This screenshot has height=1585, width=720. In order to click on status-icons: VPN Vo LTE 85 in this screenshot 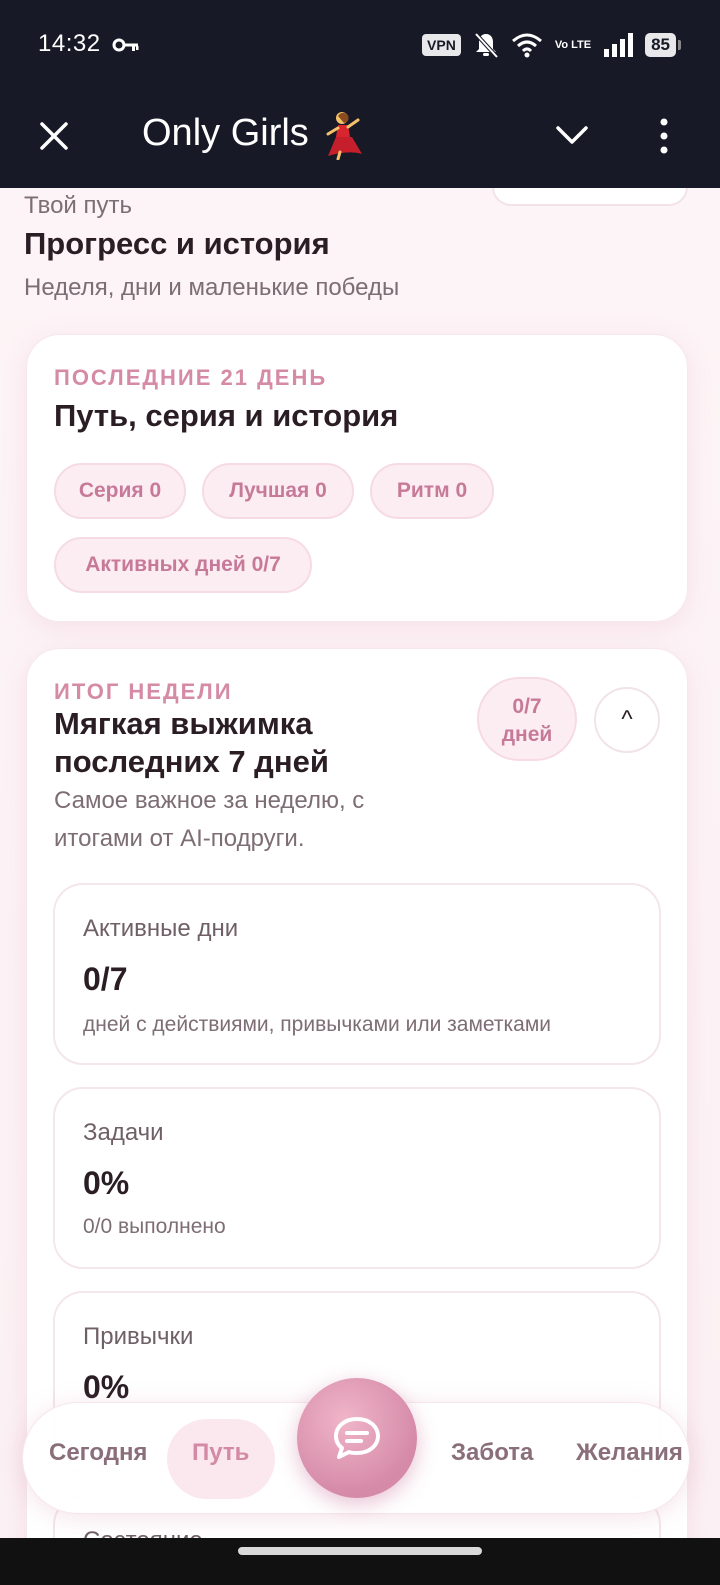, I will do `click(551, 45)`.